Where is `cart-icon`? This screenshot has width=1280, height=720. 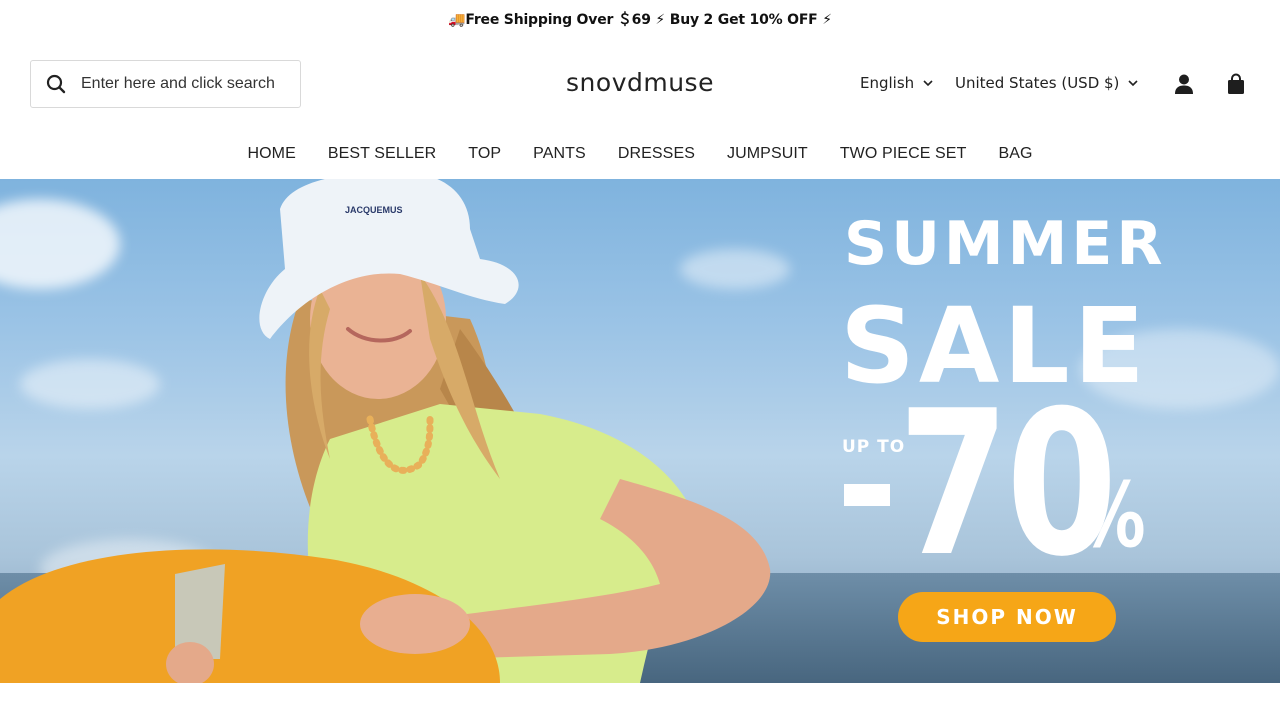
cart-icon is located at coordinates (1236, 84).